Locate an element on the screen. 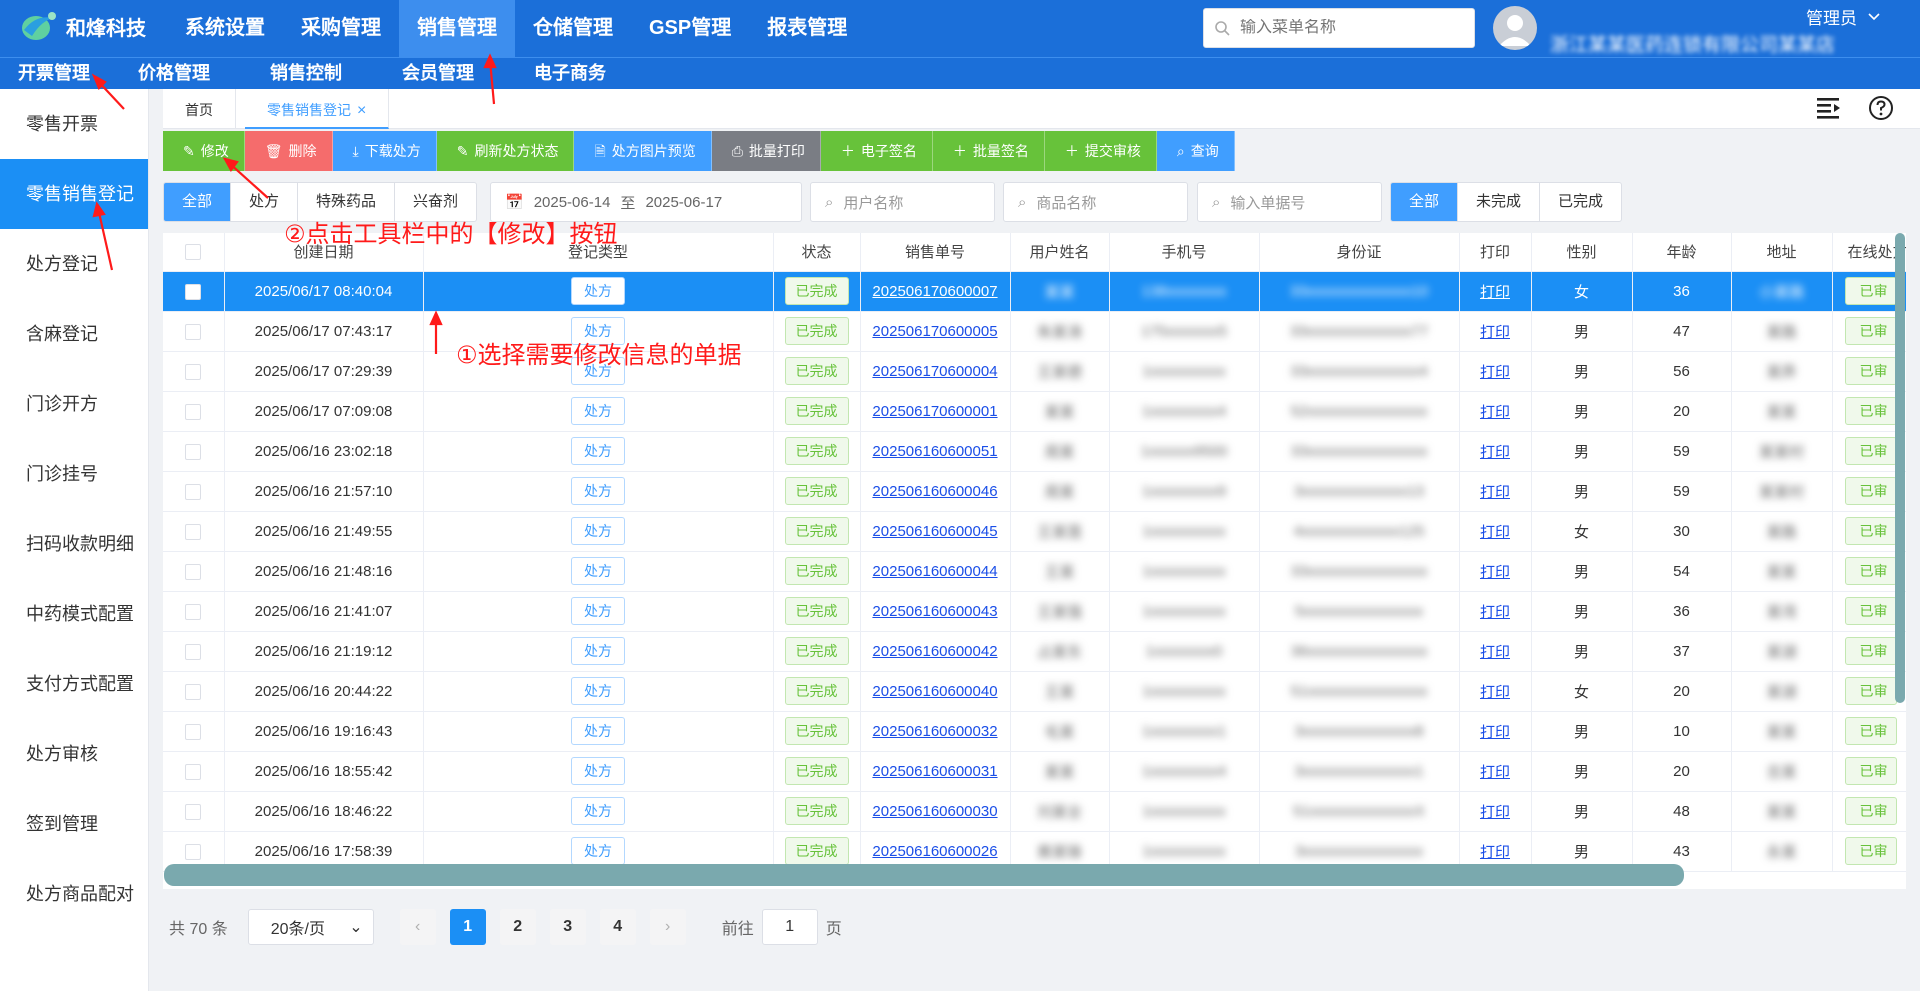  e-signature-button: ＋ 电子签名 is located at coordinates (876, 151).